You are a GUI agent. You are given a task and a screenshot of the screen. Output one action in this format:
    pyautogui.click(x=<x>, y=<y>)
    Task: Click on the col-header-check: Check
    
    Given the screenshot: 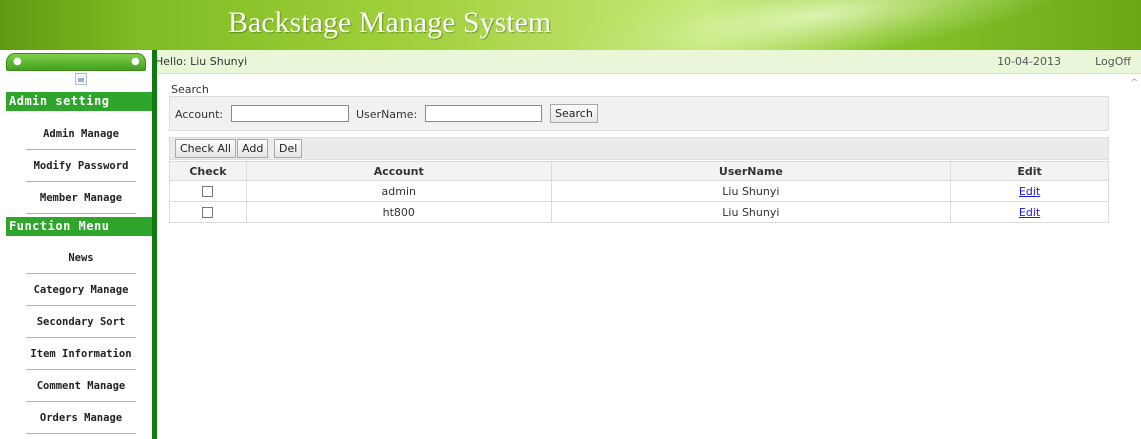 What is the action you would take?
    pyautogui.click(x=208, y=171)
    